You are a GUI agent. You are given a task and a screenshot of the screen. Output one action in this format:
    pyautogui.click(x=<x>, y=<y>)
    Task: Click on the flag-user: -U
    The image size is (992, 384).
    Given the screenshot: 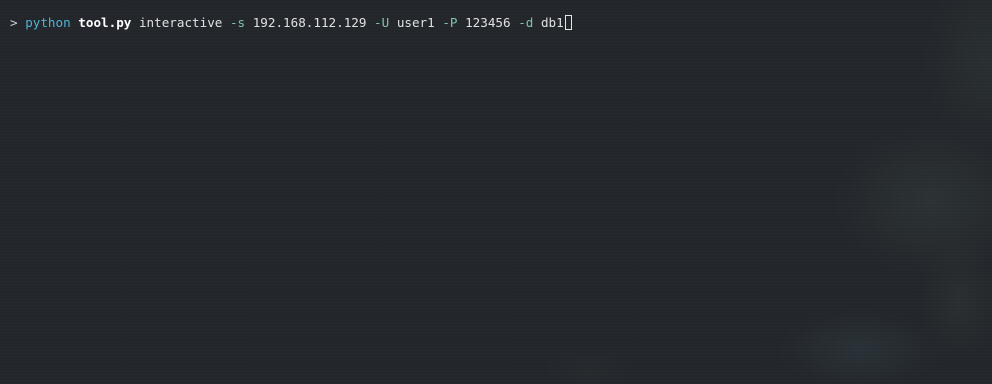 What is the action you would take?
    pyautogui.click(x=382, y=22)
    